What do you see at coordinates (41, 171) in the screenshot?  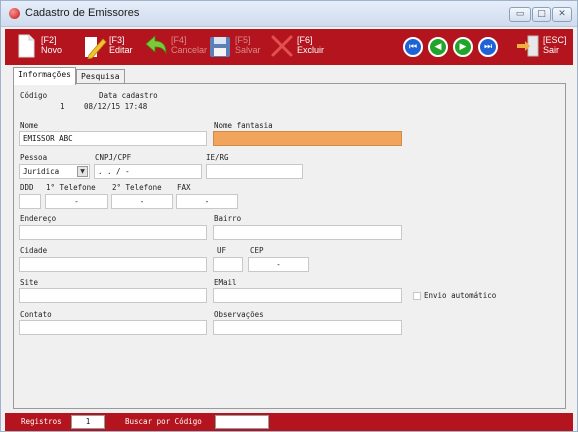 I see `pessoa-select-value: Juridica` at bounding box center [41, 171].